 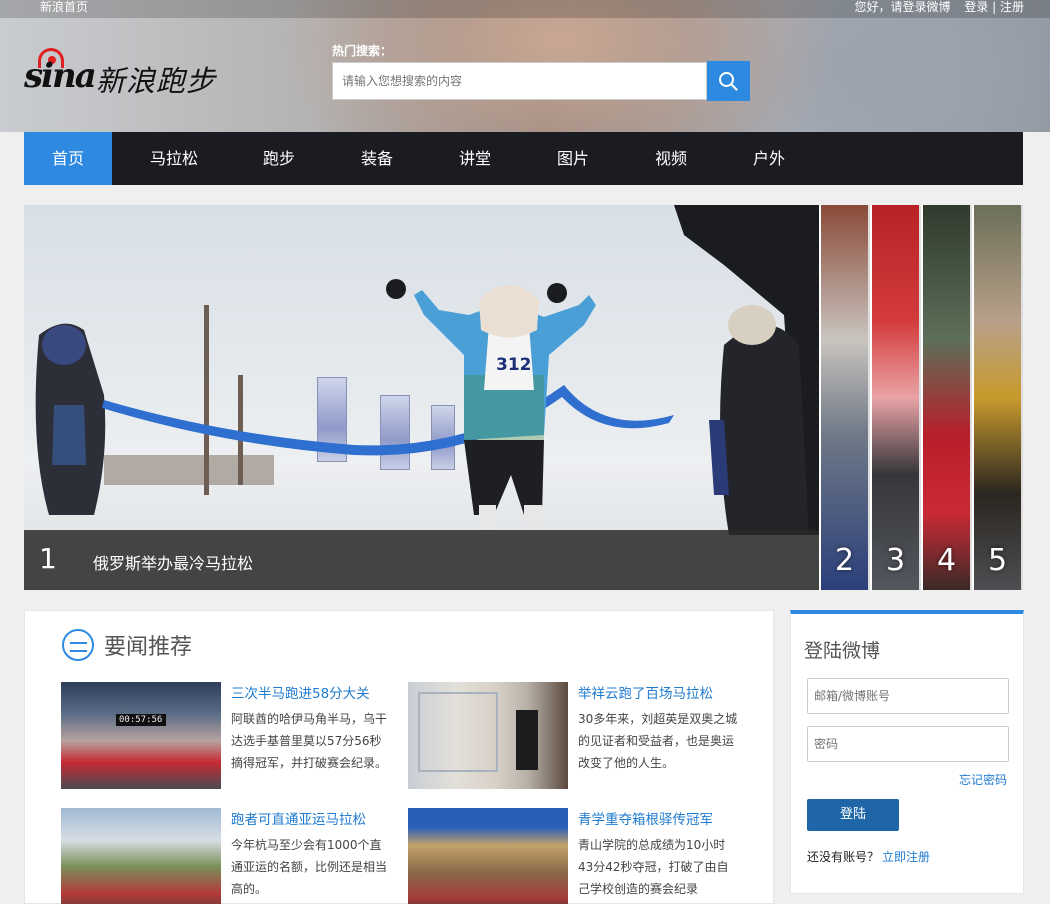 What do you see at coordinates (527, 740) in the screenshot?
I see `photo-person` at bounding box center [527, 740].